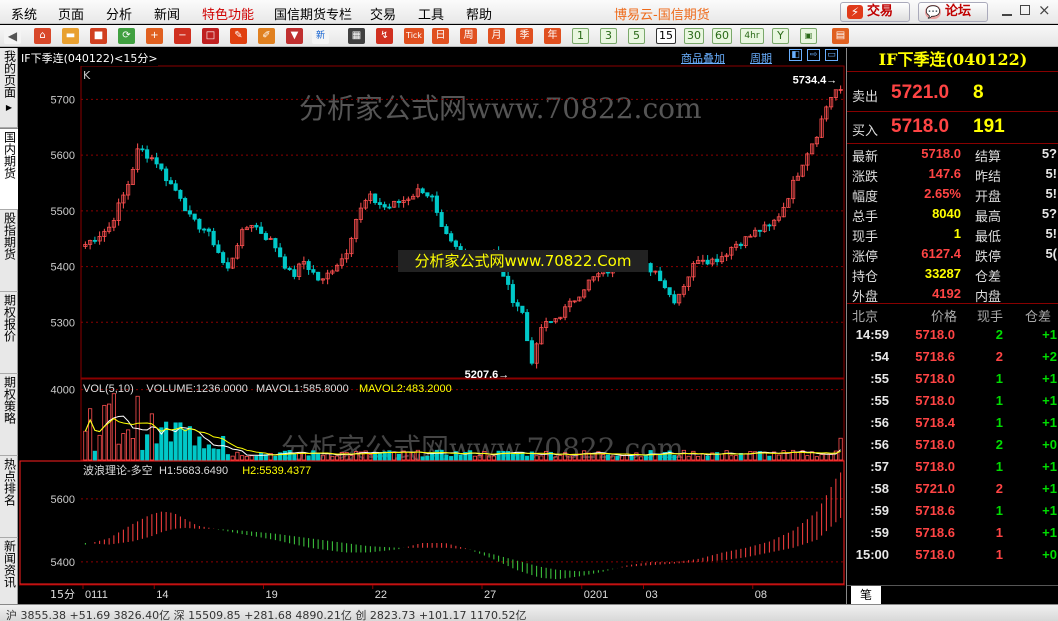 The height and width of the screenshot is (621, 1058). I want to click on tab-tick-detail: 笔, so click(866, 595).